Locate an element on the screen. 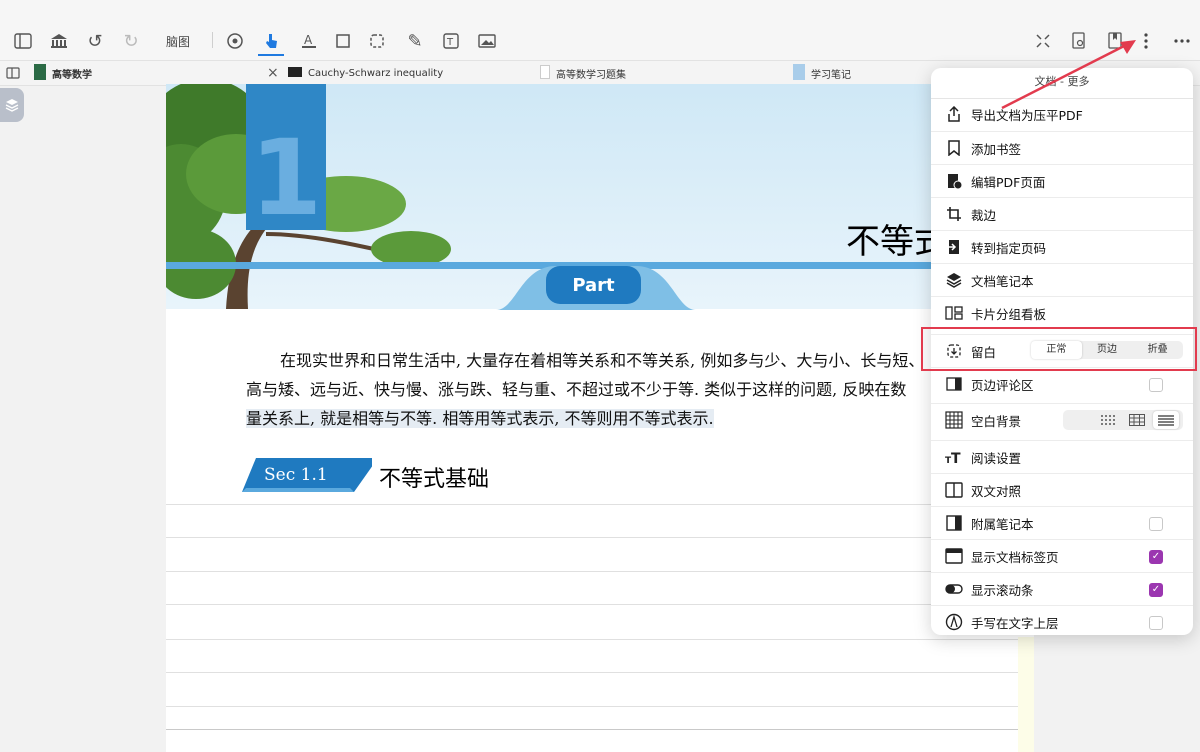 The image size is (1200, 752). tab-label: Cauchy-Schwarz inequality is located at coordinates (376, 73).